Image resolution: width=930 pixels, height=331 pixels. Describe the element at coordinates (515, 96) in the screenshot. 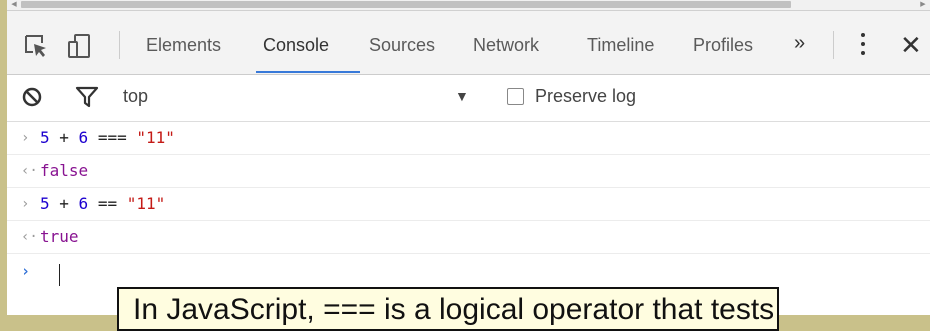

I see `preserve-log-checkbox` at that location.